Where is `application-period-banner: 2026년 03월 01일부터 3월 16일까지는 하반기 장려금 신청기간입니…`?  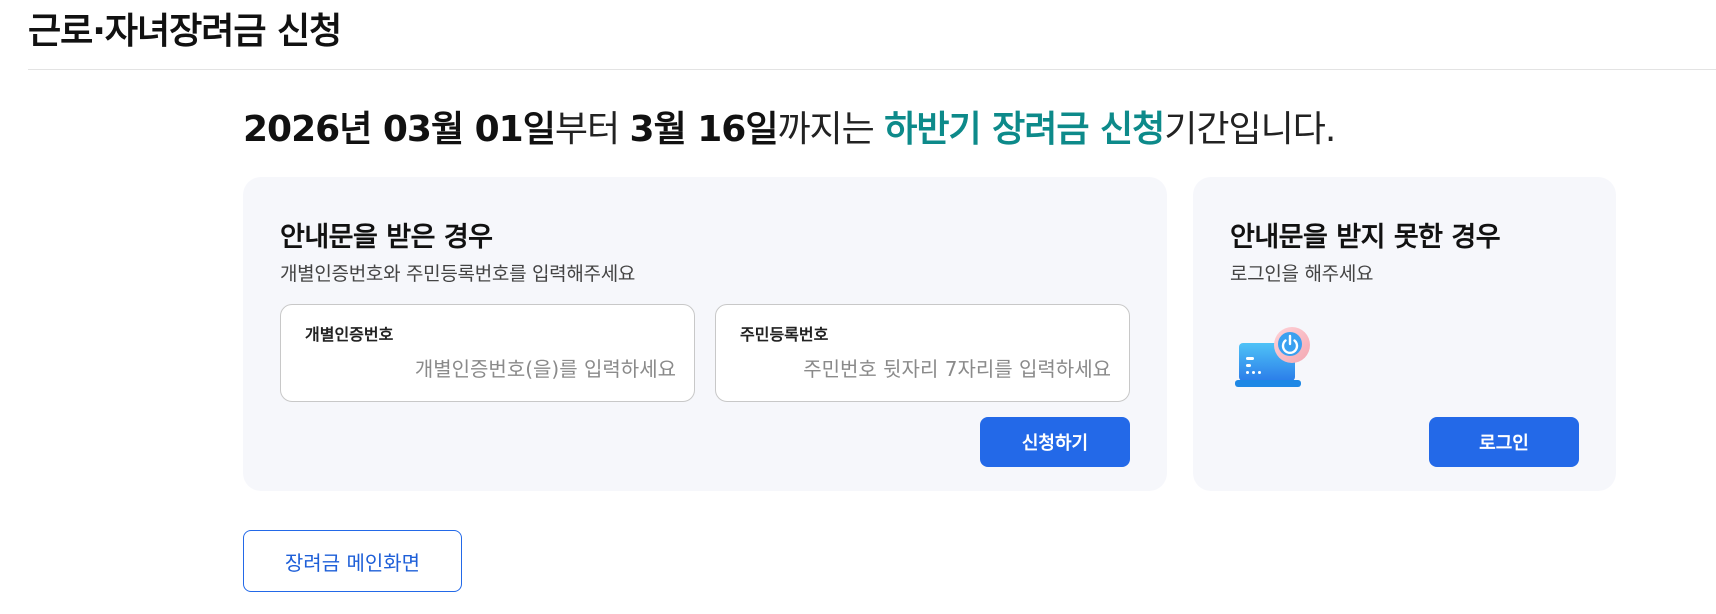 application-period-banner: 2026년 03월 01일부터 3월 16일까지는 하반기 장려금 신청기간입니… is located at coordinates (789, 130).